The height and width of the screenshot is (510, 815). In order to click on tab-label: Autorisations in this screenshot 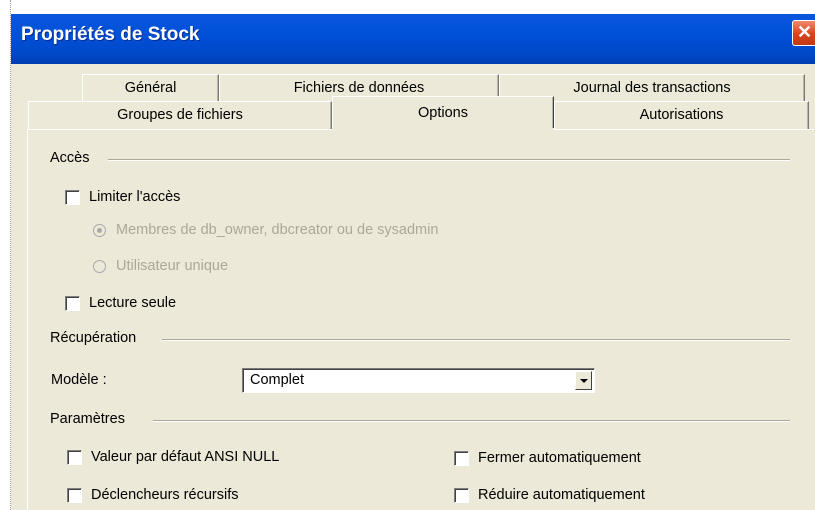, I will do `click(681, 115)`.